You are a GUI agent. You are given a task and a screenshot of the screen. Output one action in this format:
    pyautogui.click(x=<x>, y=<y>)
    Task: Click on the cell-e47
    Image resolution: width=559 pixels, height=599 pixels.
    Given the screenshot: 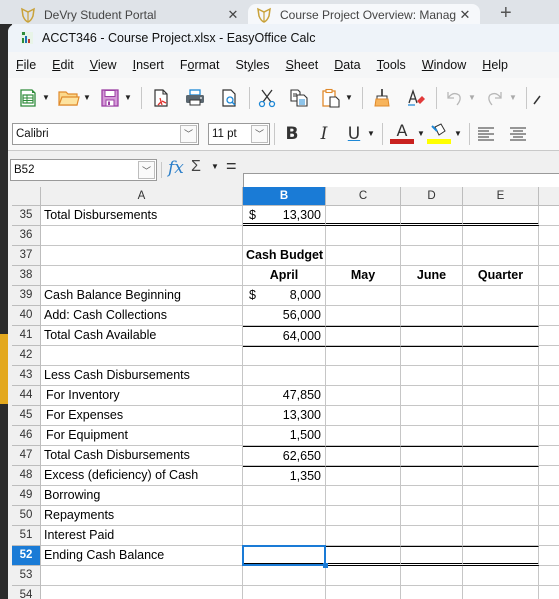 What is the action you would take?
    pyautogui.click(x=501, y=456)
    